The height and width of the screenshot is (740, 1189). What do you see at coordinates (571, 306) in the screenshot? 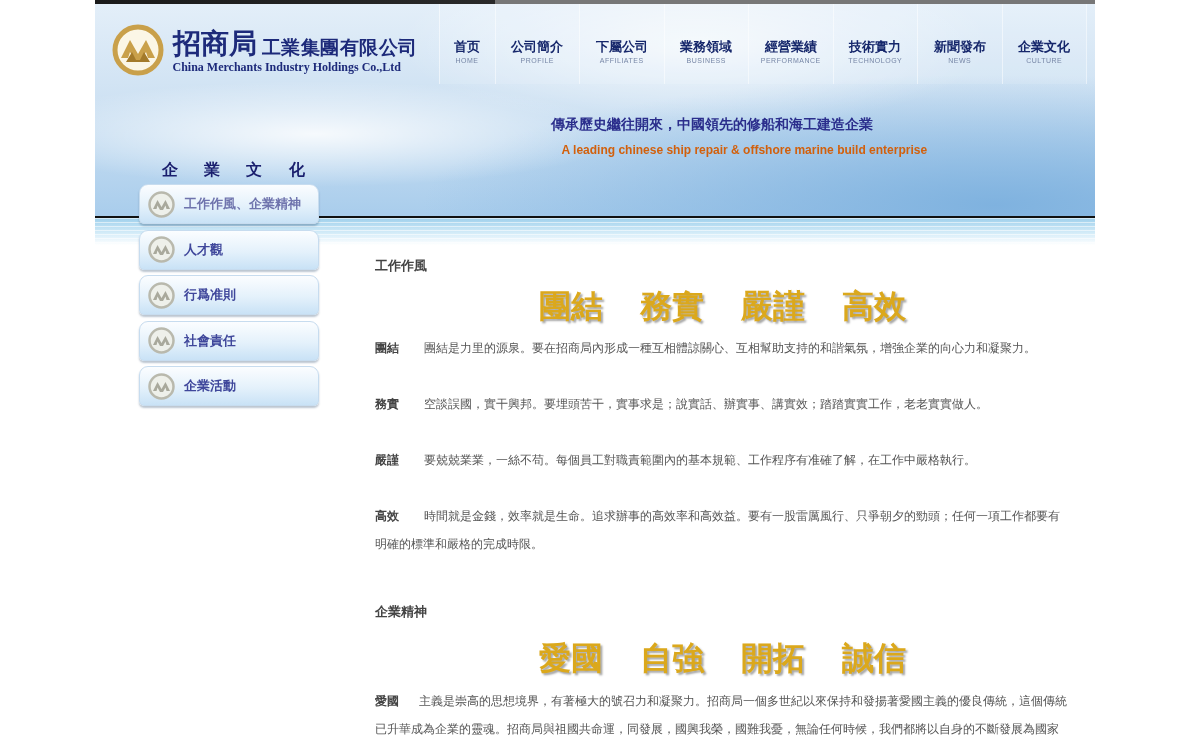
I see `motto-word: 團結` at bounding box center [571, 306].